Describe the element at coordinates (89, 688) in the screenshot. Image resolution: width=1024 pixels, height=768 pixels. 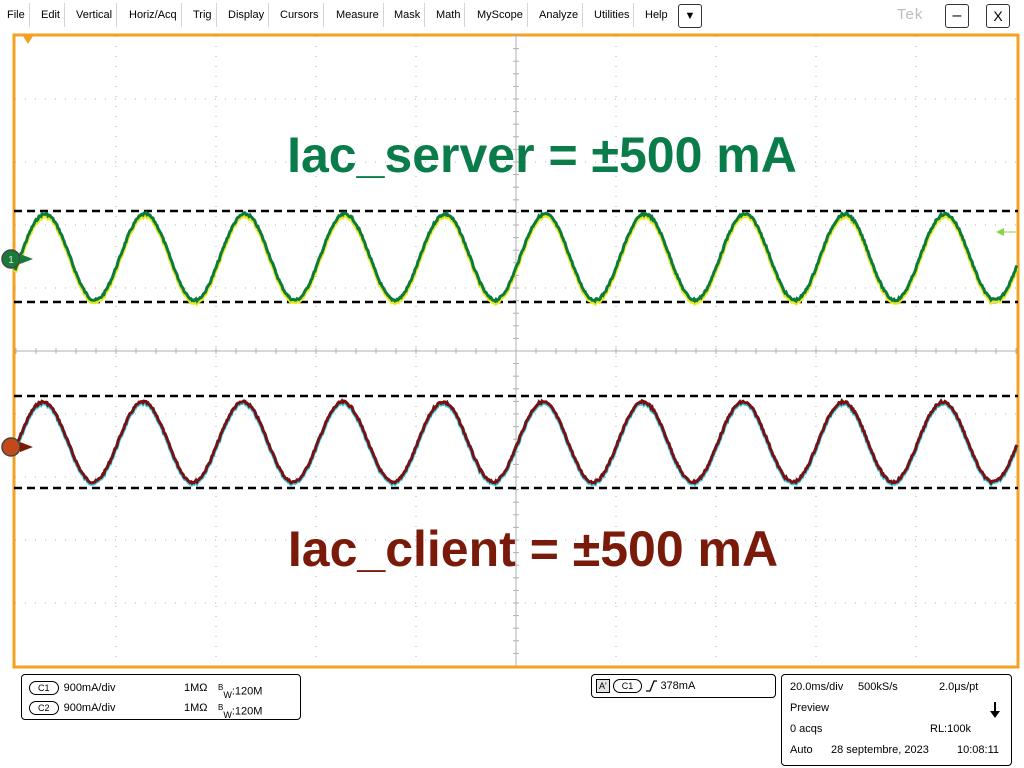
I see `ch1-scale: 900mA/div` at that location.